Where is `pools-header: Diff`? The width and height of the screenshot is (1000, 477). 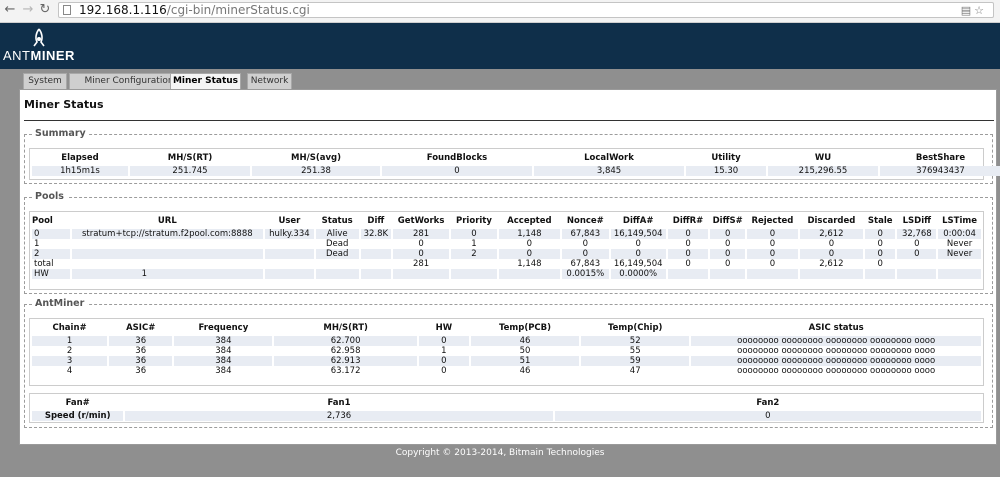 pools-header: Diff is located at coordinates (376, 220).